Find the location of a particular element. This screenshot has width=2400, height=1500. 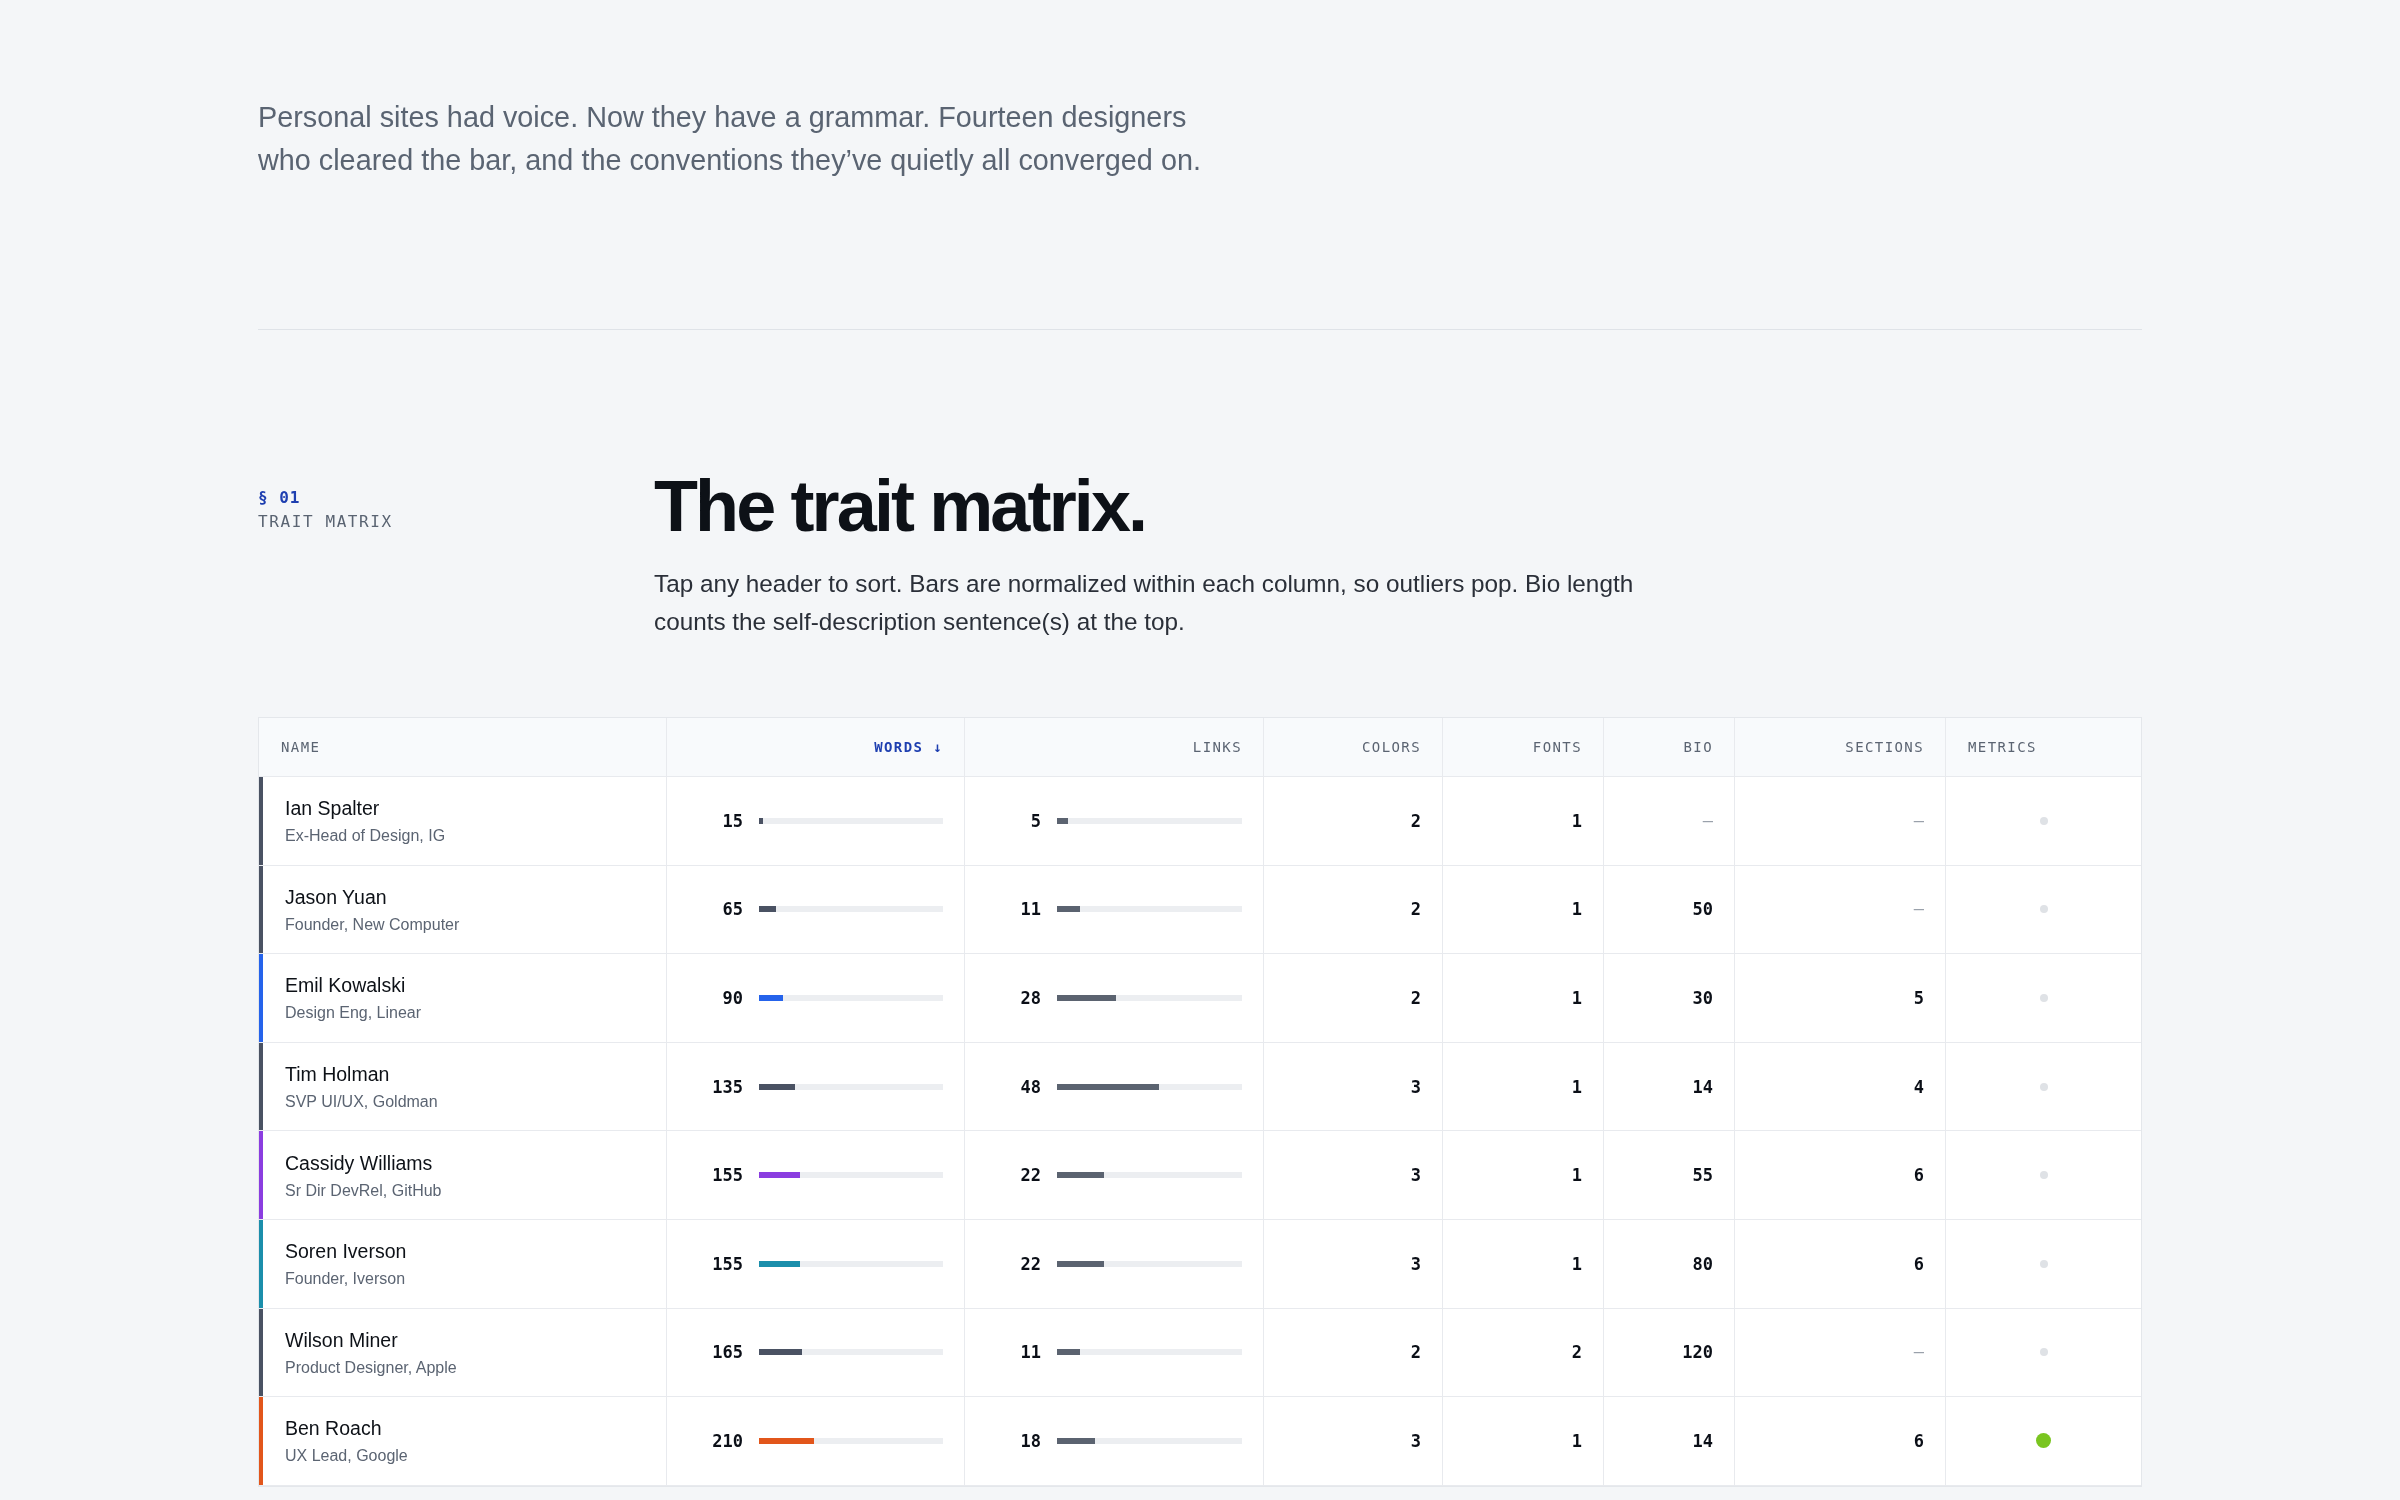

bio-length: 30 is located at coordinates (1702, 998).